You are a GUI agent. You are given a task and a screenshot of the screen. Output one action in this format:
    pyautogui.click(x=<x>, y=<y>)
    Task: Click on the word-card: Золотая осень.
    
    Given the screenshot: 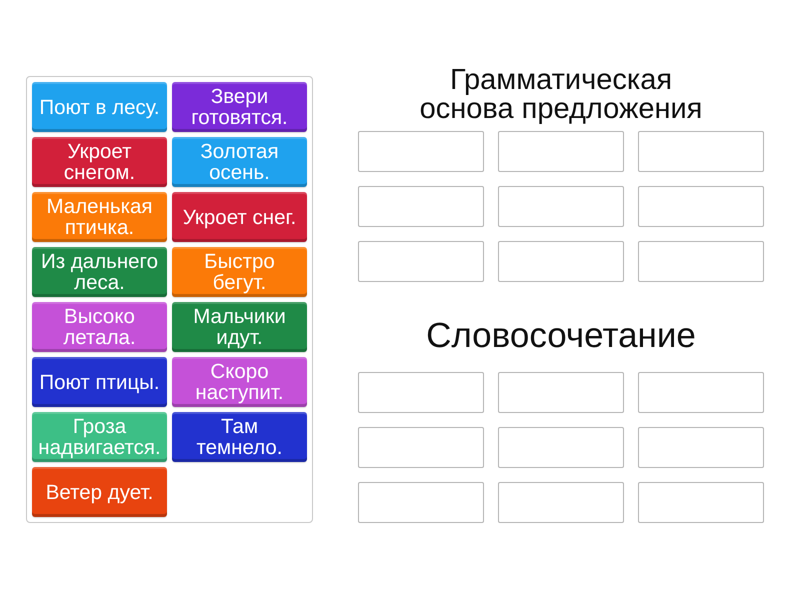 What is the action you would take?
    pyautogui.click(x=239, y=162)
    